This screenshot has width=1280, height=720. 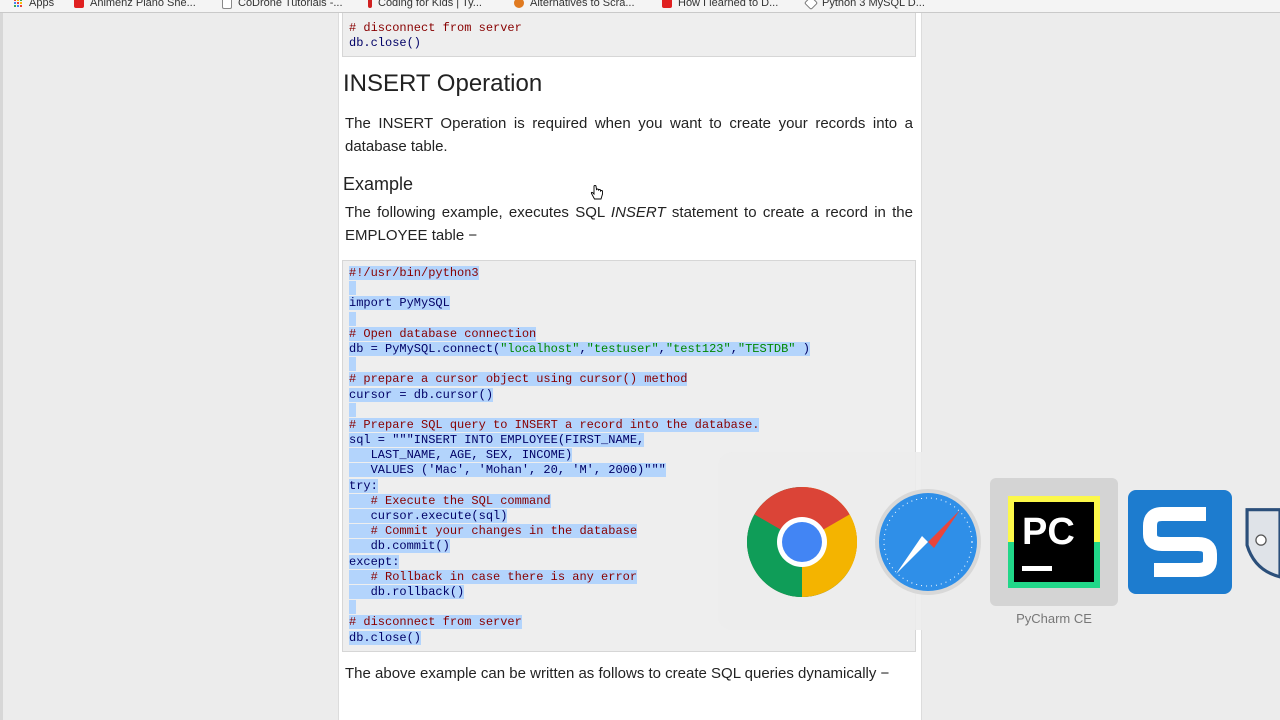 What do you see at coordinates (478, 212) in the screenshot?
I see `example-text: The following example, executes SQL` at bounding box center [478, 212].